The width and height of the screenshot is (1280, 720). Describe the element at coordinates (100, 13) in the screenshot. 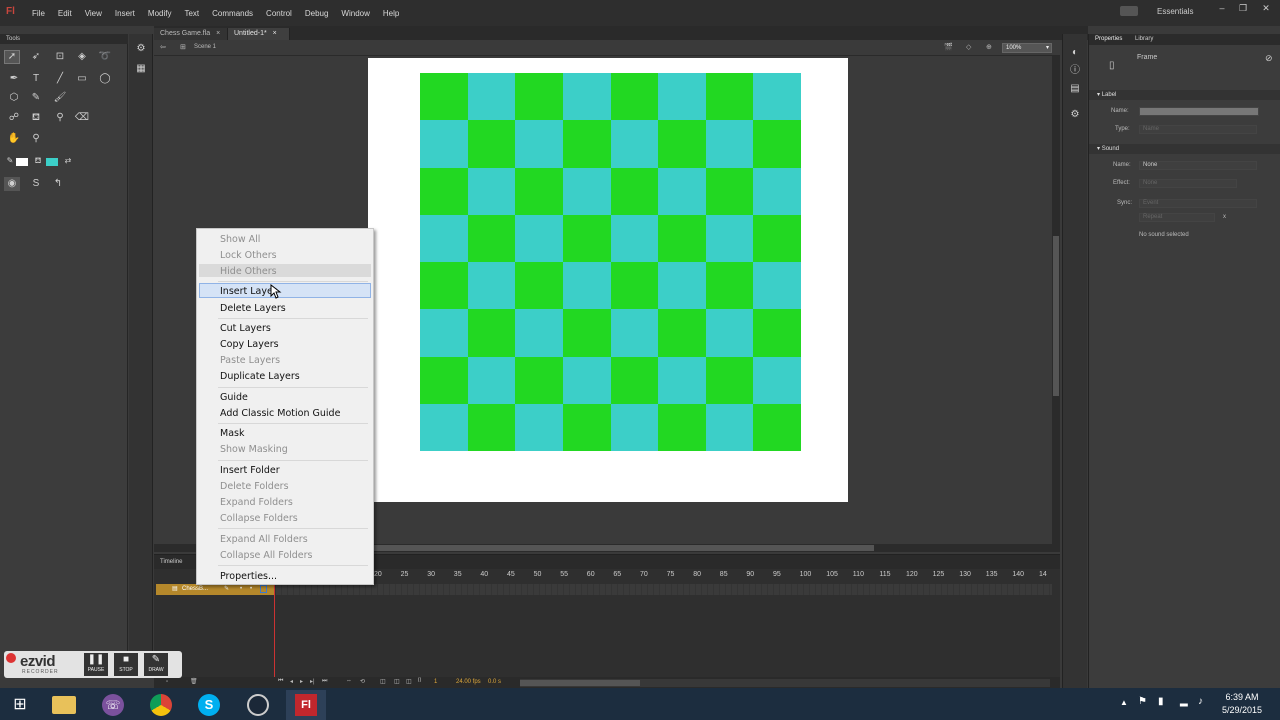

I see `menu-view: View` at that location.